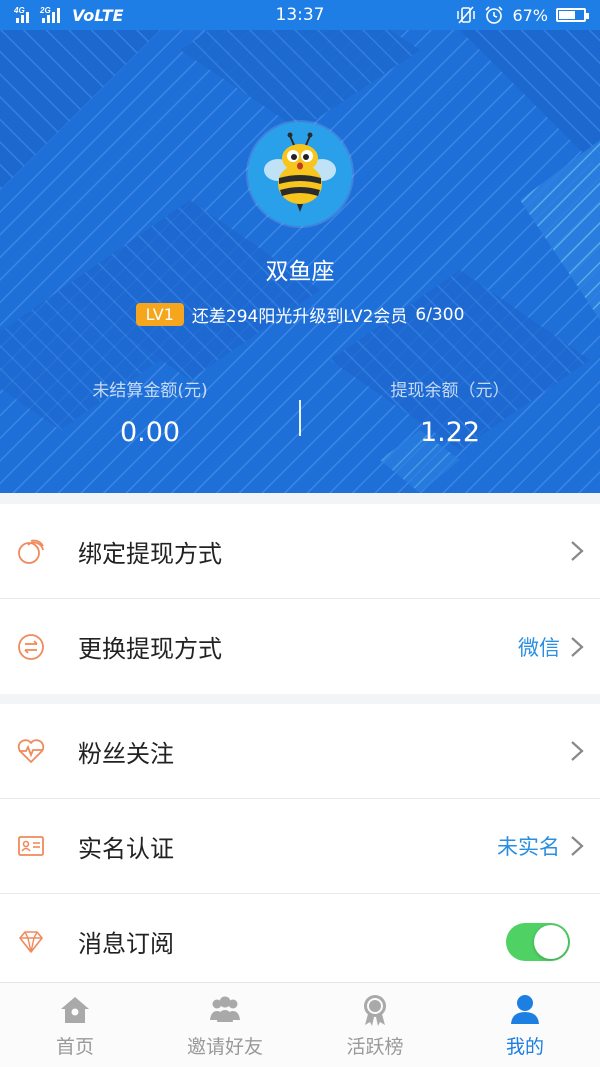 This screenshot has width=600, height=1067. I want to click on menu-item-value: 未实名, so click(528, 847).